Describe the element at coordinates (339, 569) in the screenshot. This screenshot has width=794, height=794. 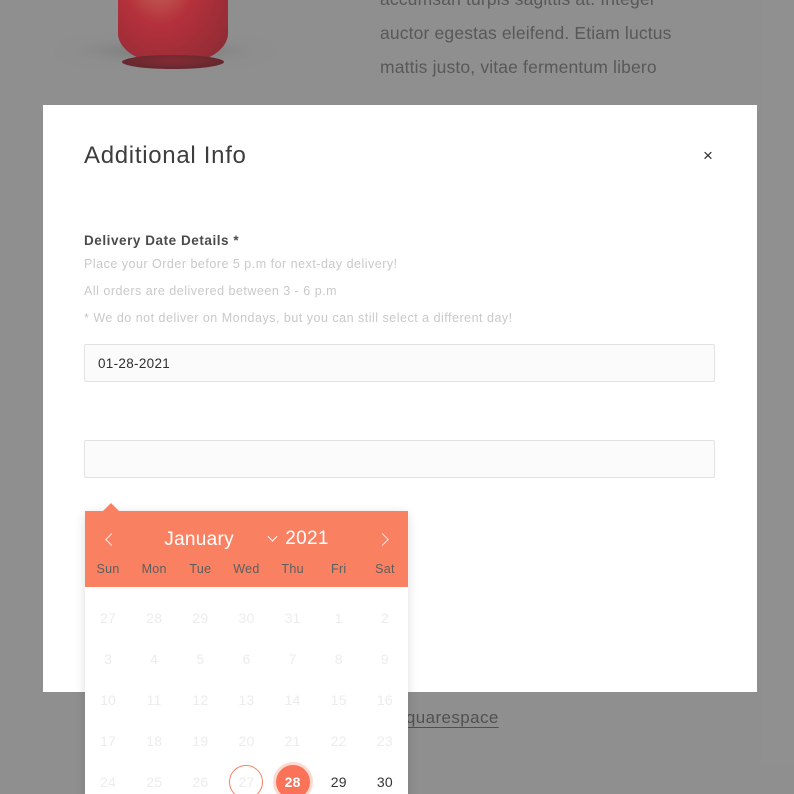
I see `weekday-label-fri: Fri` at that location.